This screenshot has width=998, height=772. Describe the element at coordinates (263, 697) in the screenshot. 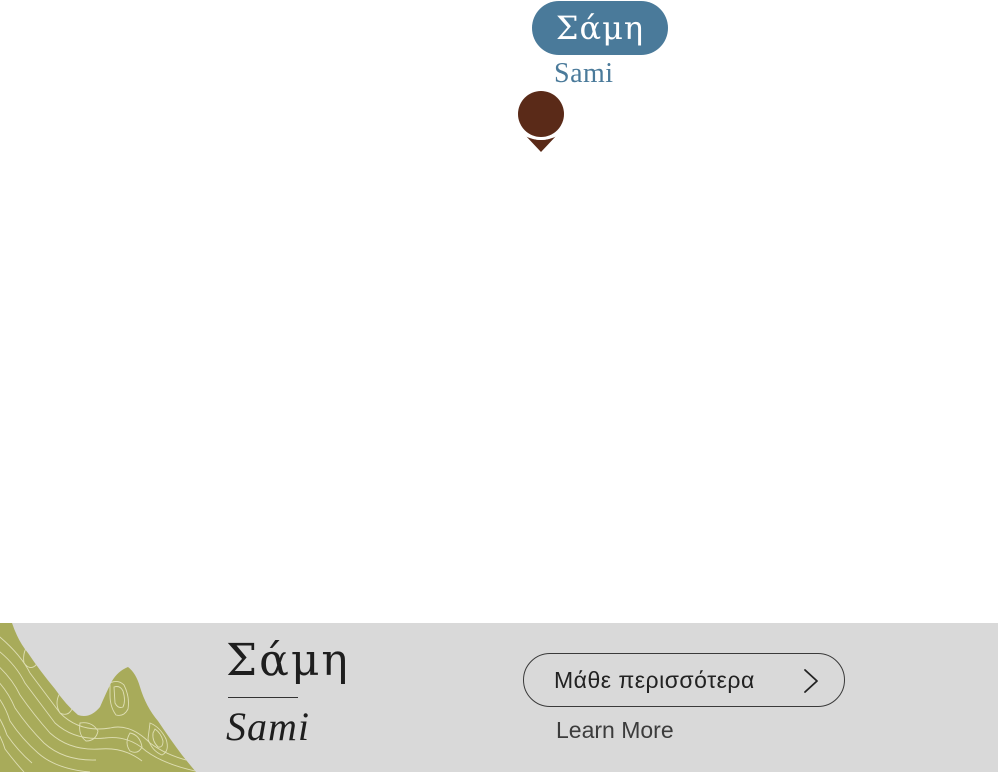

I see `title-divider` at that location.